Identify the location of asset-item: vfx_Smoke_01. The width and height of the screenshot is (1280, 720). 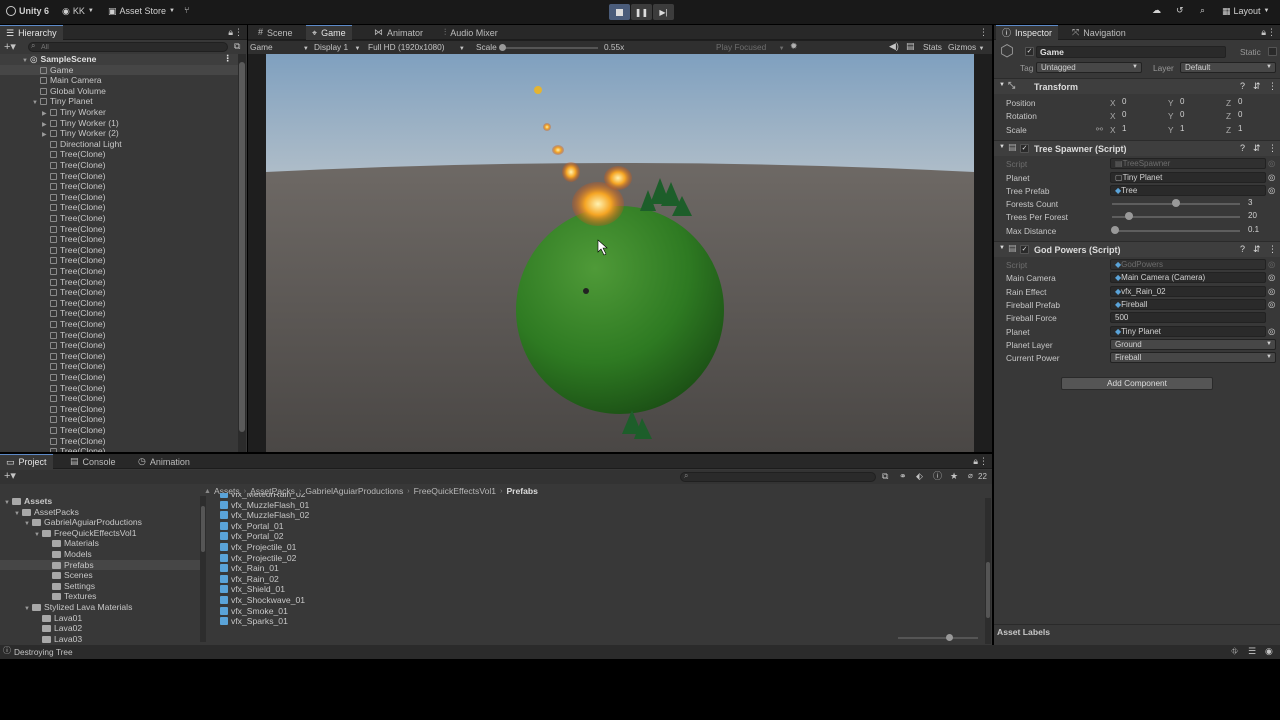
(370, 611).